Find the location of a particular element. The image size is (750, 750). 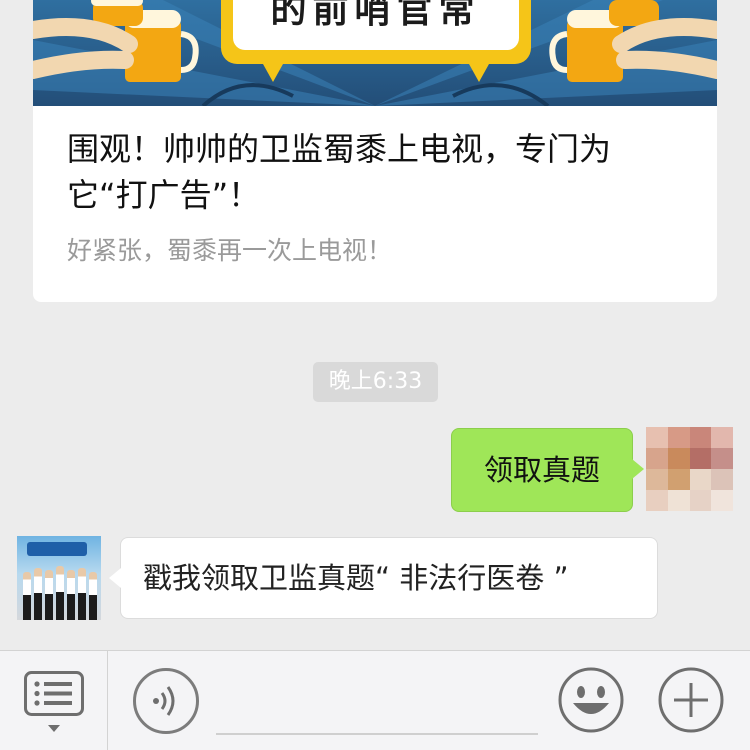

avatar-logo is located at coordinates (57, 549).